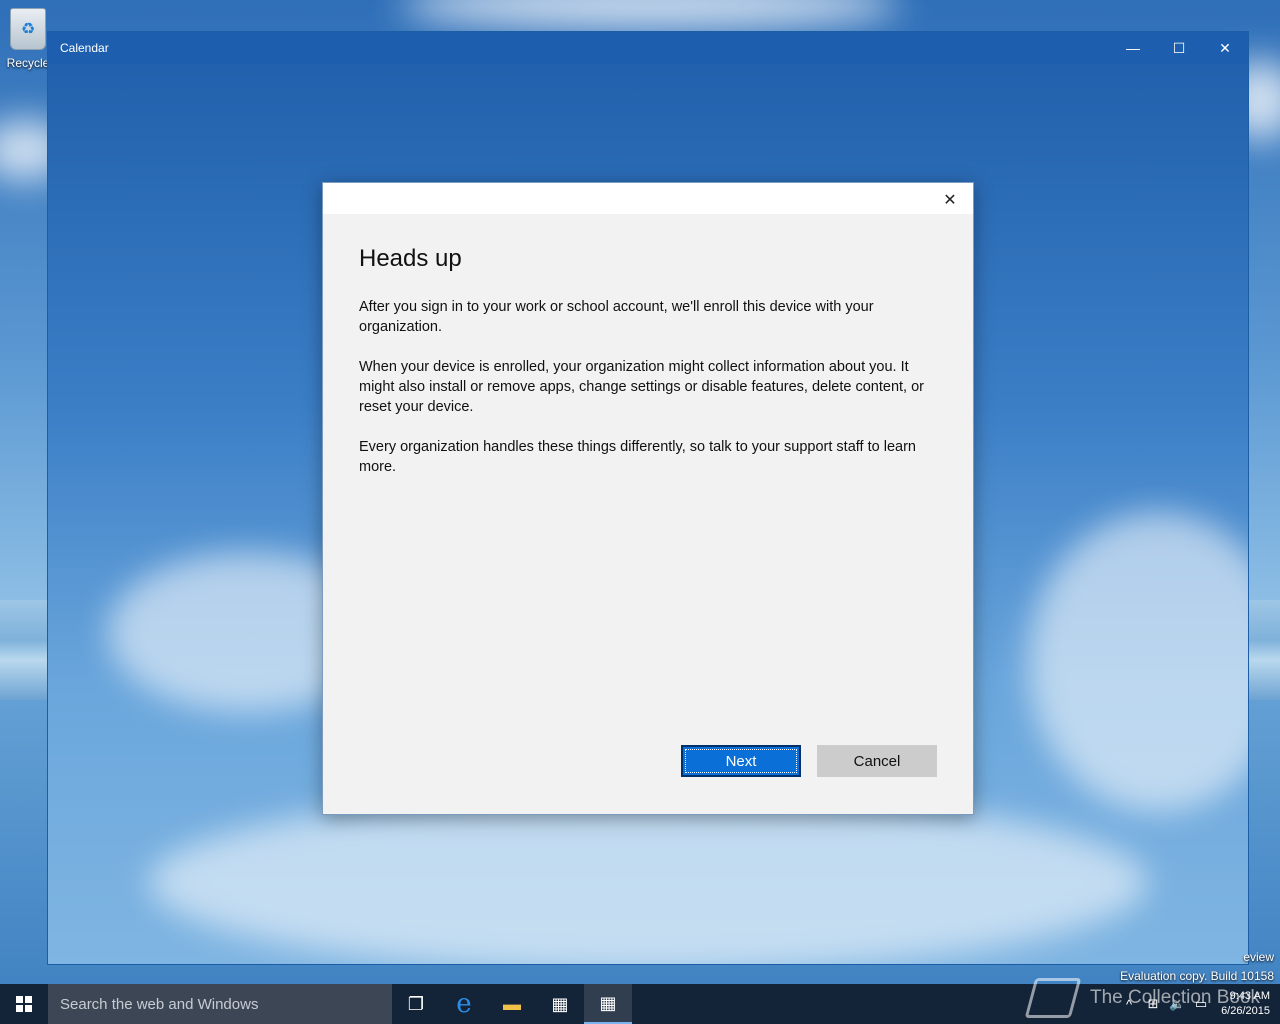 Image resolution: width=1280 pixels, height=1024 pixels. Describe the element at coordinates (648, 48) in the screenshot. I see `window-titlebar: Calendar — ☐ ✕` at that location.